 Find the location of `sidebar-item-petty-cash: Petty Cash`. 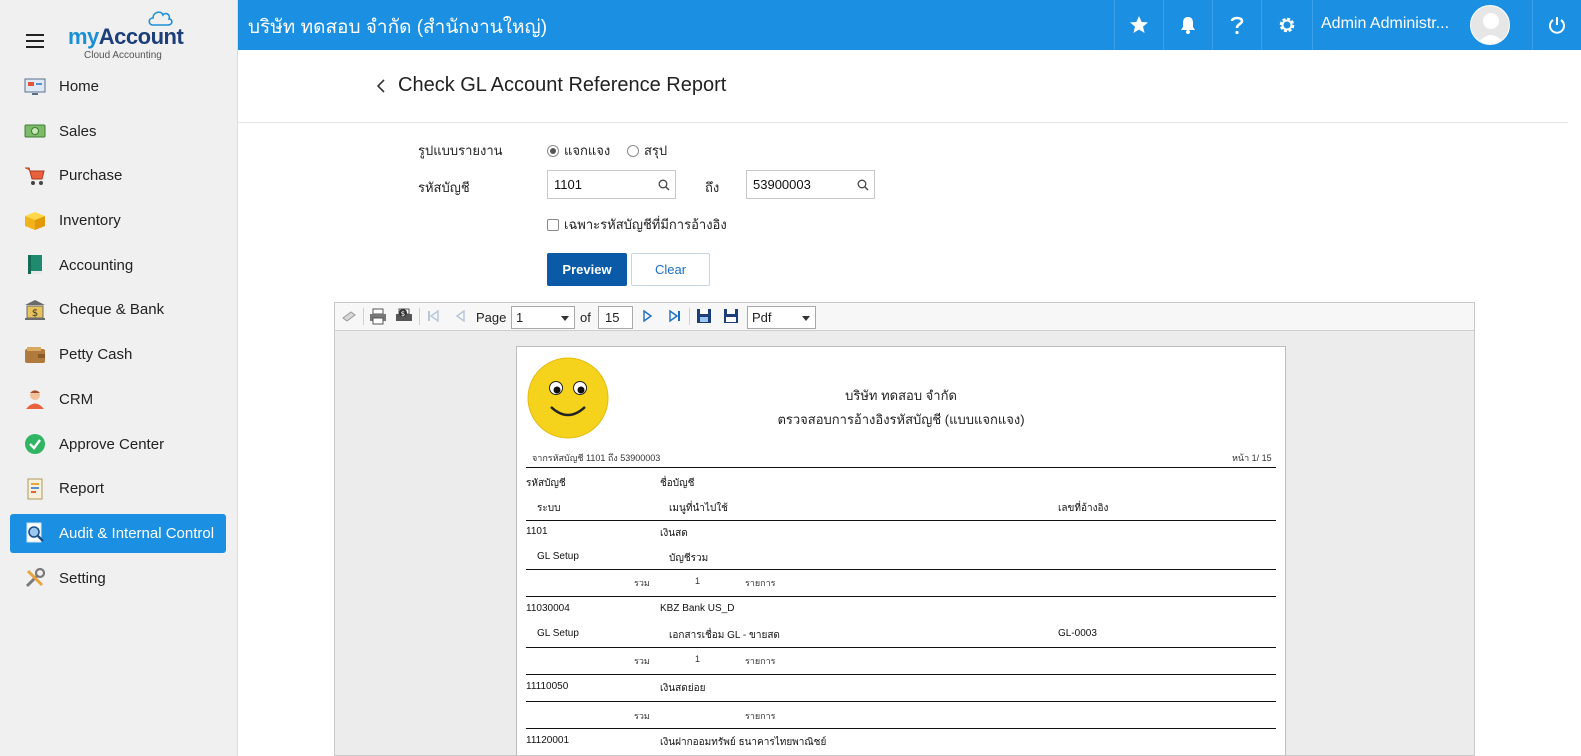

sidebar-item-petty-cash: Petty Cash is located at coordinates (118, 354).